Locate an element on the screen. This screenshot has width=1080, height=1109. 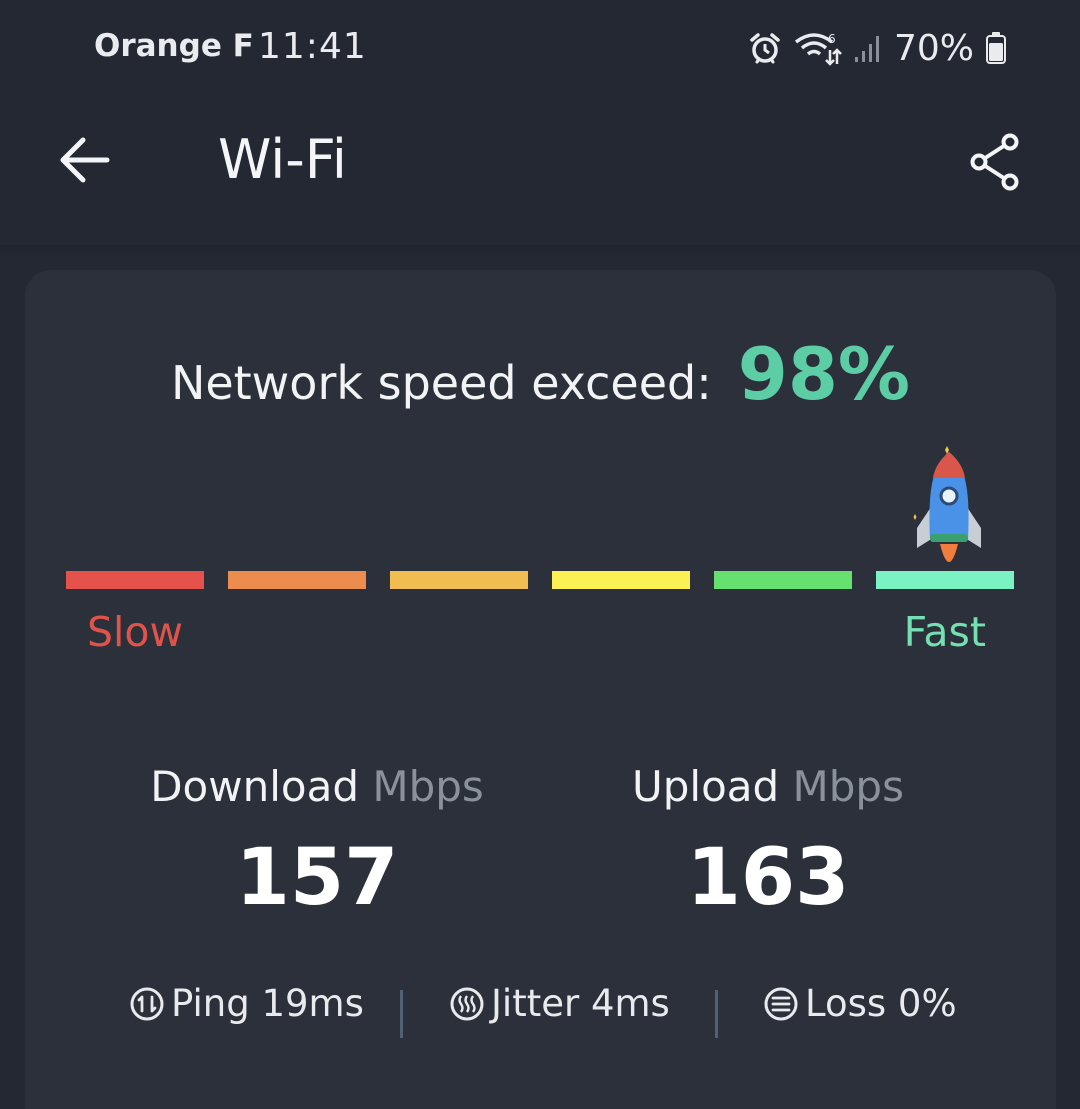
status-bar: Orange F 11:41 6 70% is located at coordinates (540, 48).